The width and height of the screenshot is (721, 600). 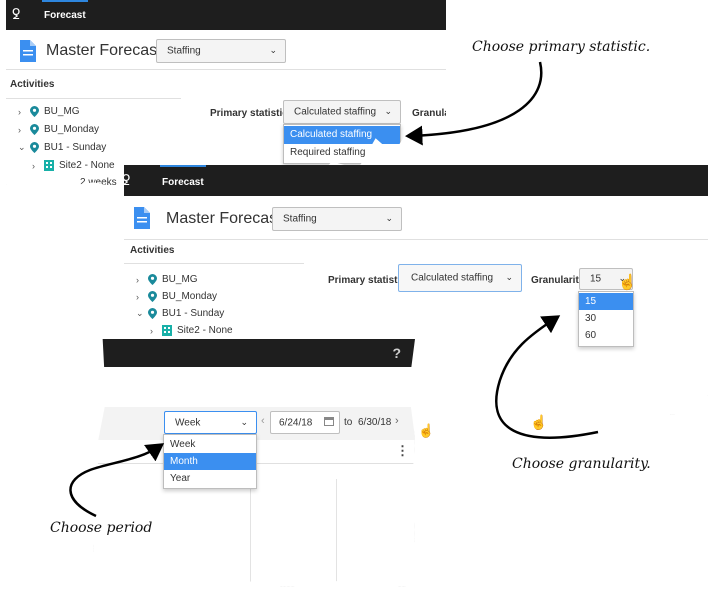 I want to click on granularity-value: 15, so click(x=596, y=279).